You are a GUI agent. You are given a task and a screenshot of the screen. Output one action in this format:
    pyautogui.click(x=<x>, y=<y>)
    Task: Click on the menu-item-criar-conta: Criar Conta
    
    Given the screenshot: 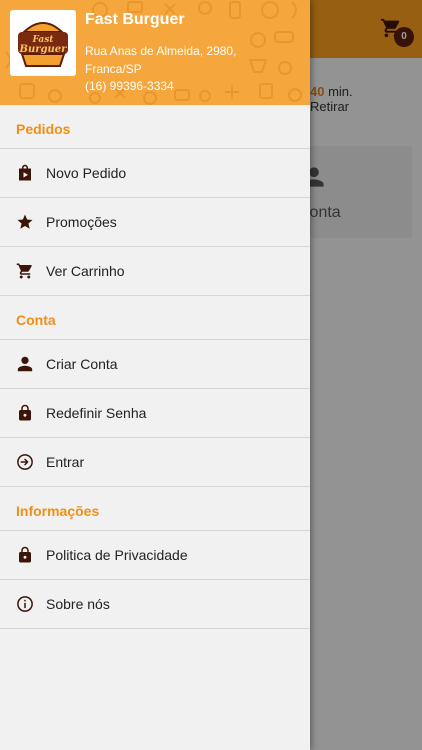 What is the action you would take?
    pyautogui.click(x=155, y=364)
    